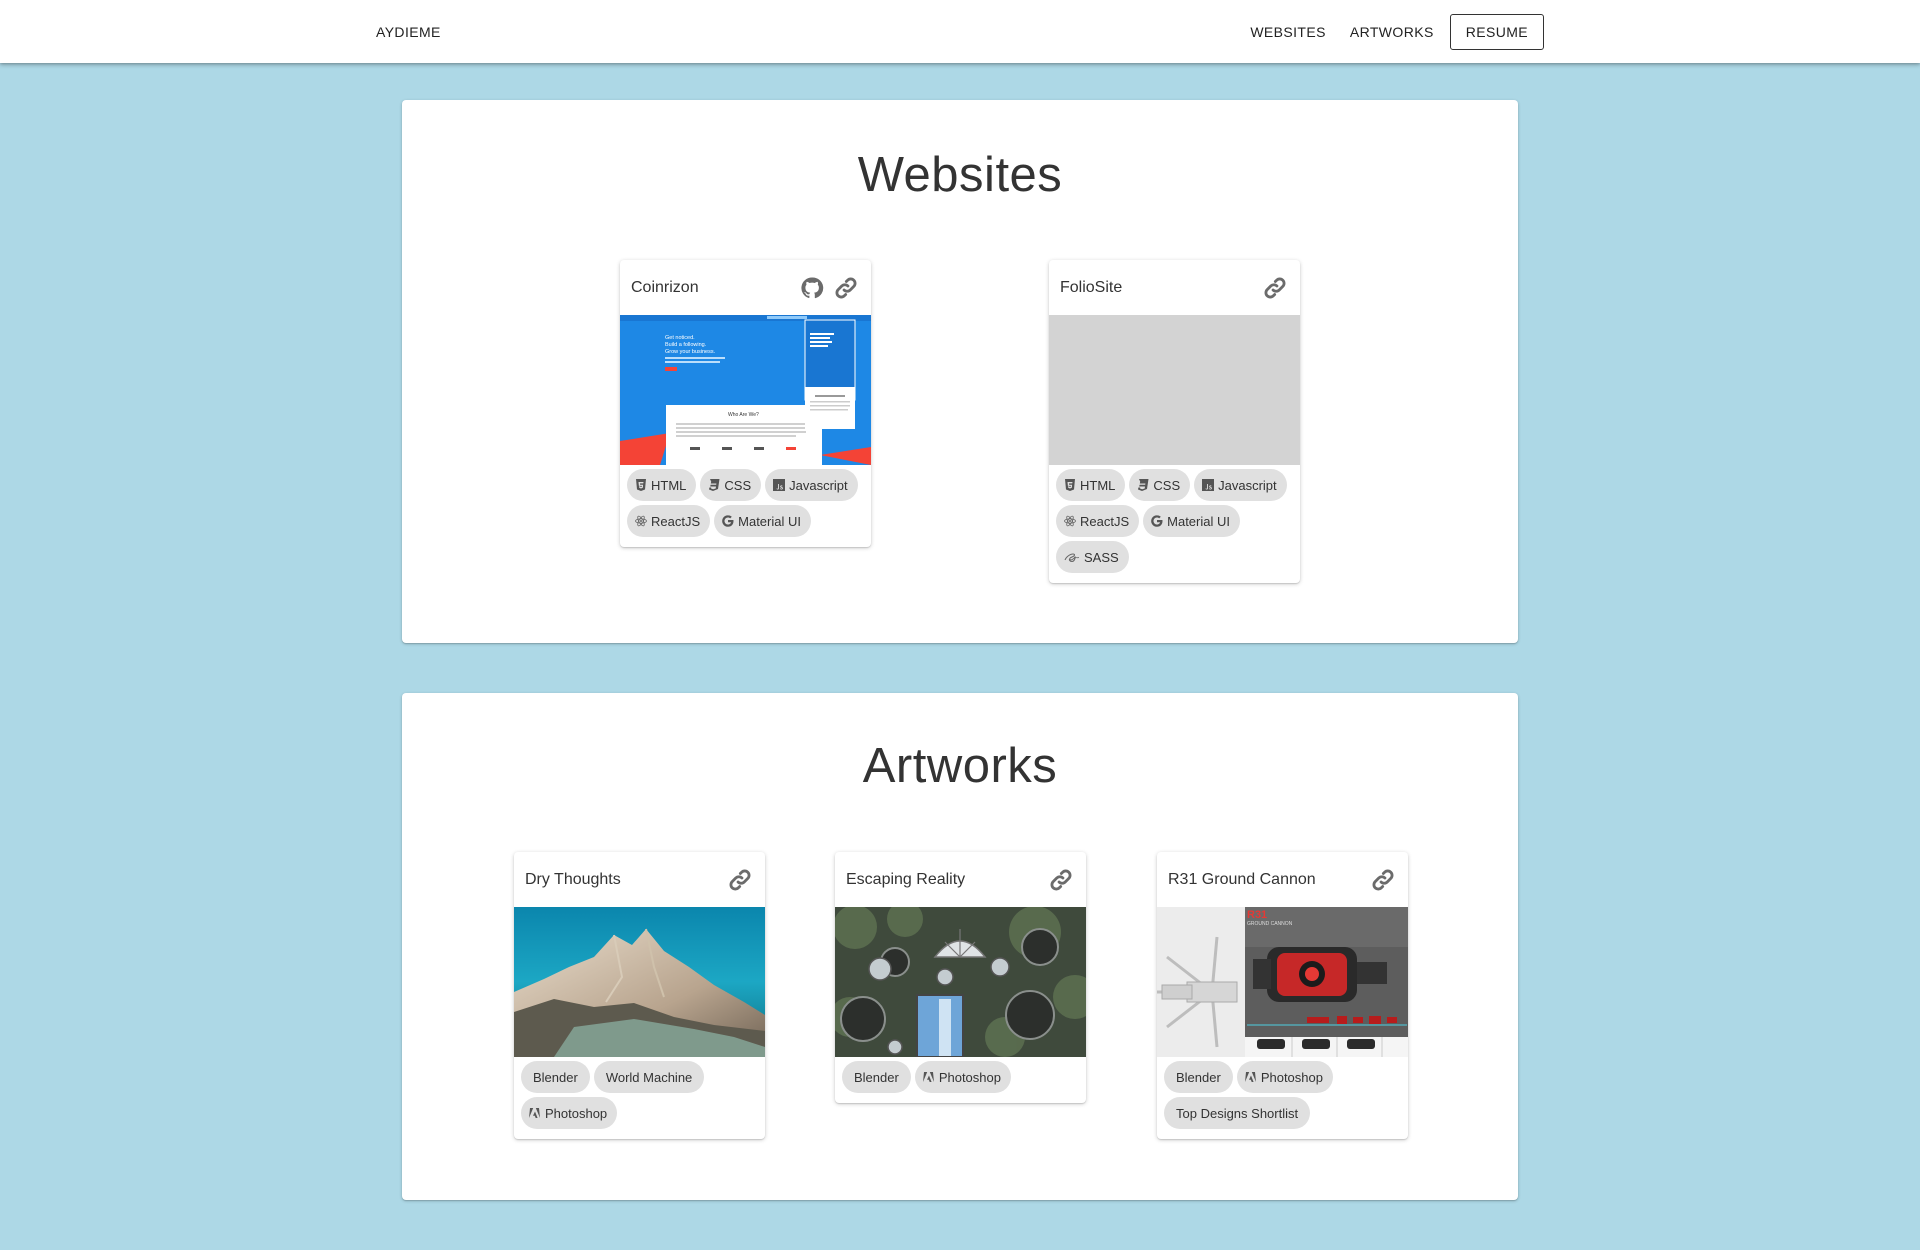 Image resolution: width=1920 pixels, height=1250 pixels. What do you see at coordinates (408, 31) in the screenshot?
I see `brand-logo: AYDIEME` at bounding box center [408, 31].